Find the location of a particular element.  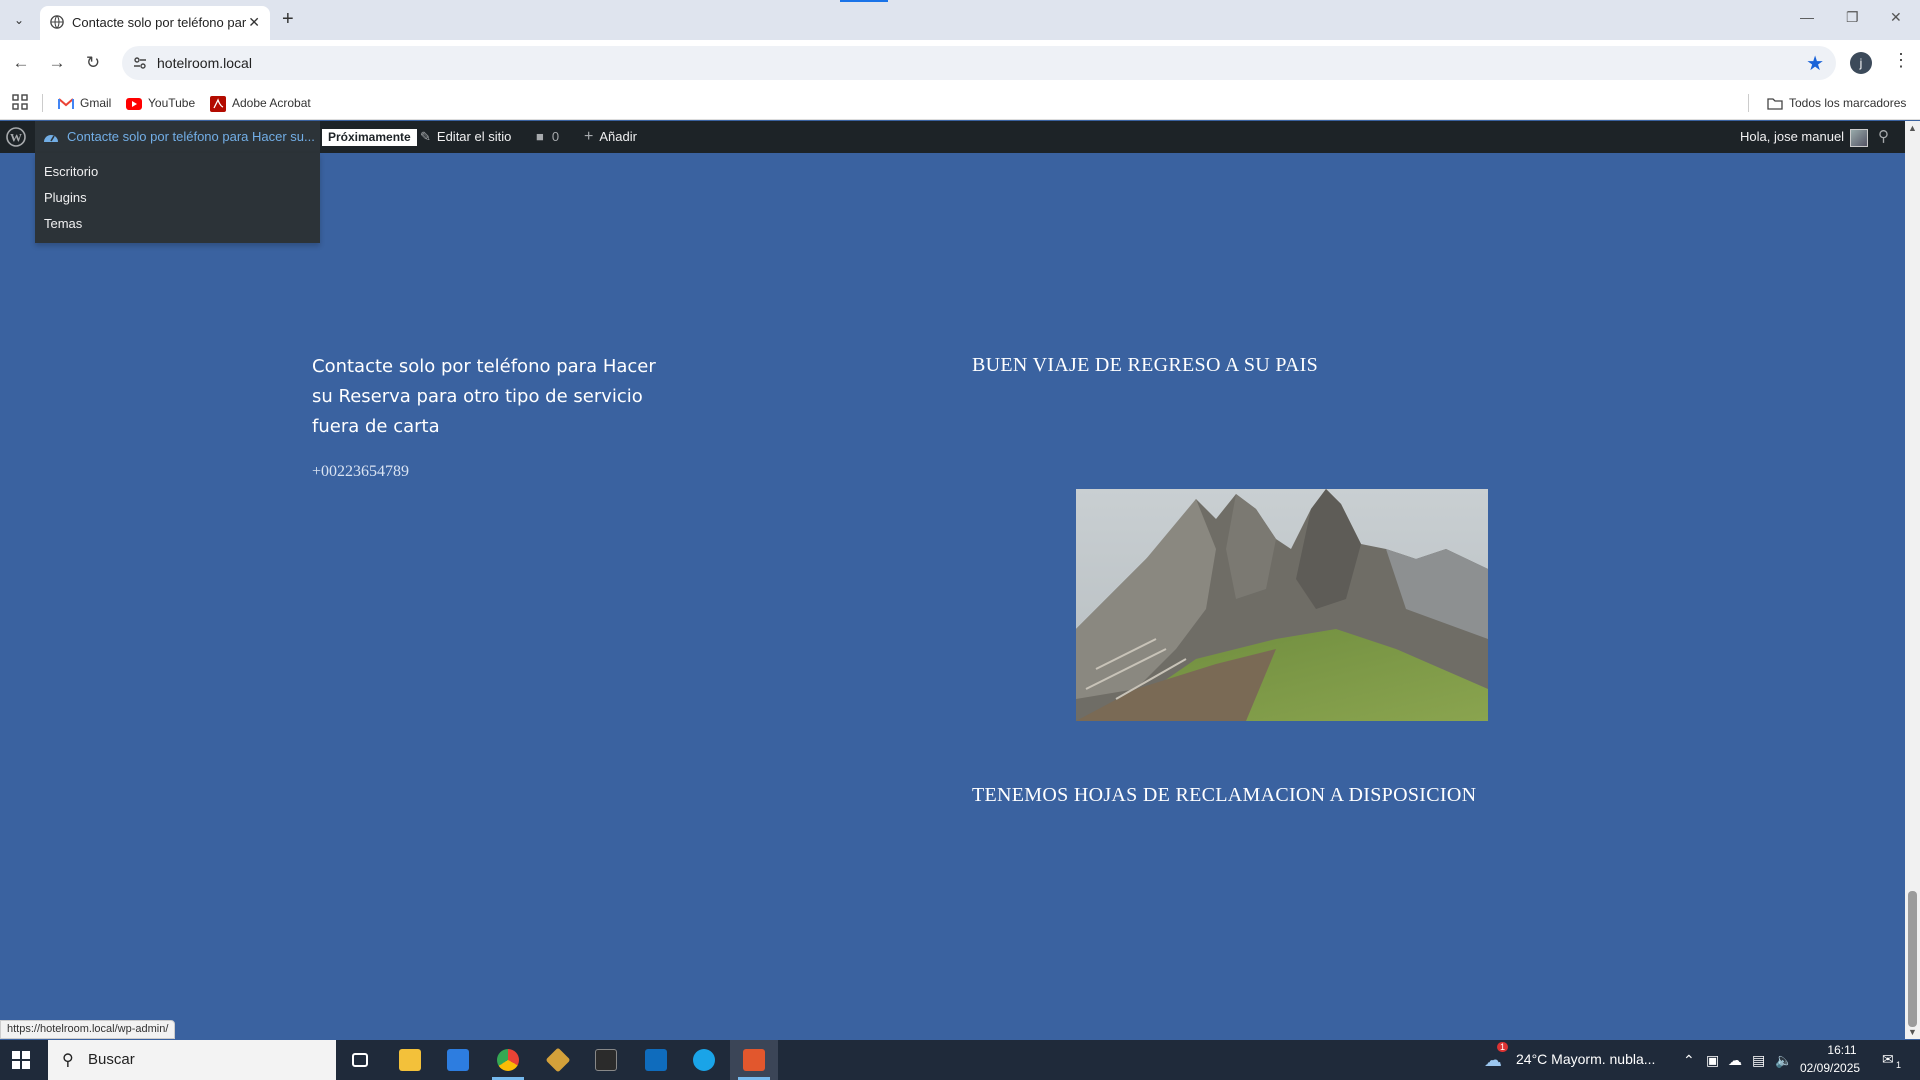

store-icon is located at coordinates (458, 1060).